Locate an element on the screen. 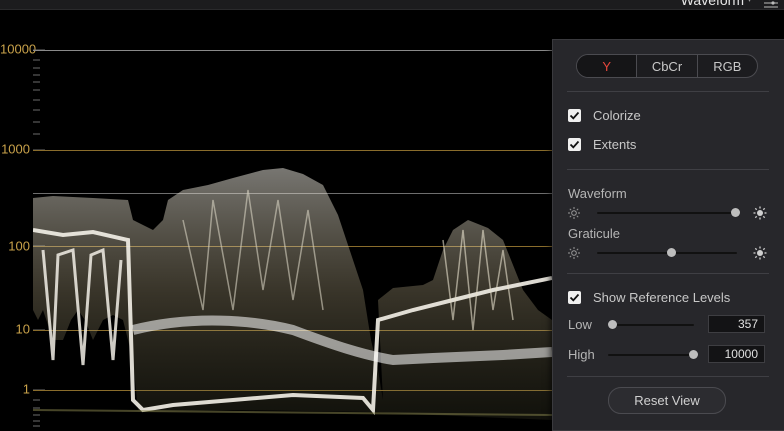  y-axis-label-1: 1 is located at coordinates (26, 389).